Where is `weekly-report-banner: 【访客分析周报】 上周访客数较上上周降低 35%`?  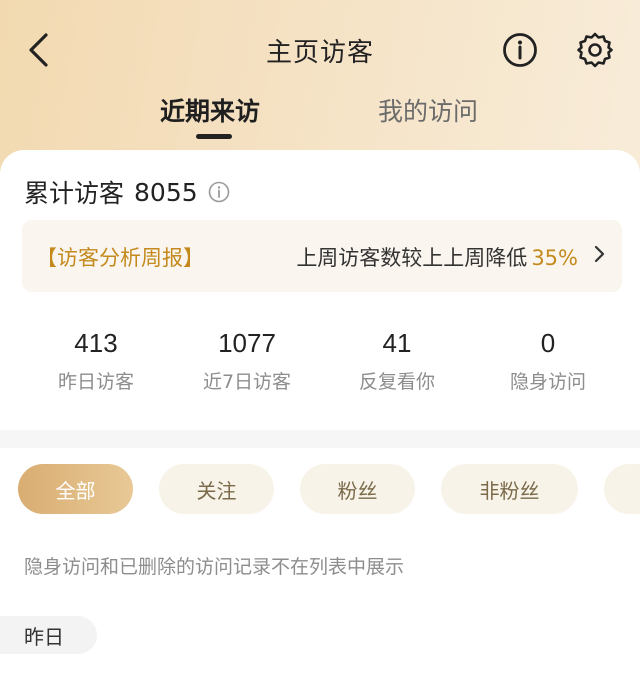 weekly-report-banner: 【访客分析周报】 上周访客数较上上周降低 35% is located at coordinates (322, 256).